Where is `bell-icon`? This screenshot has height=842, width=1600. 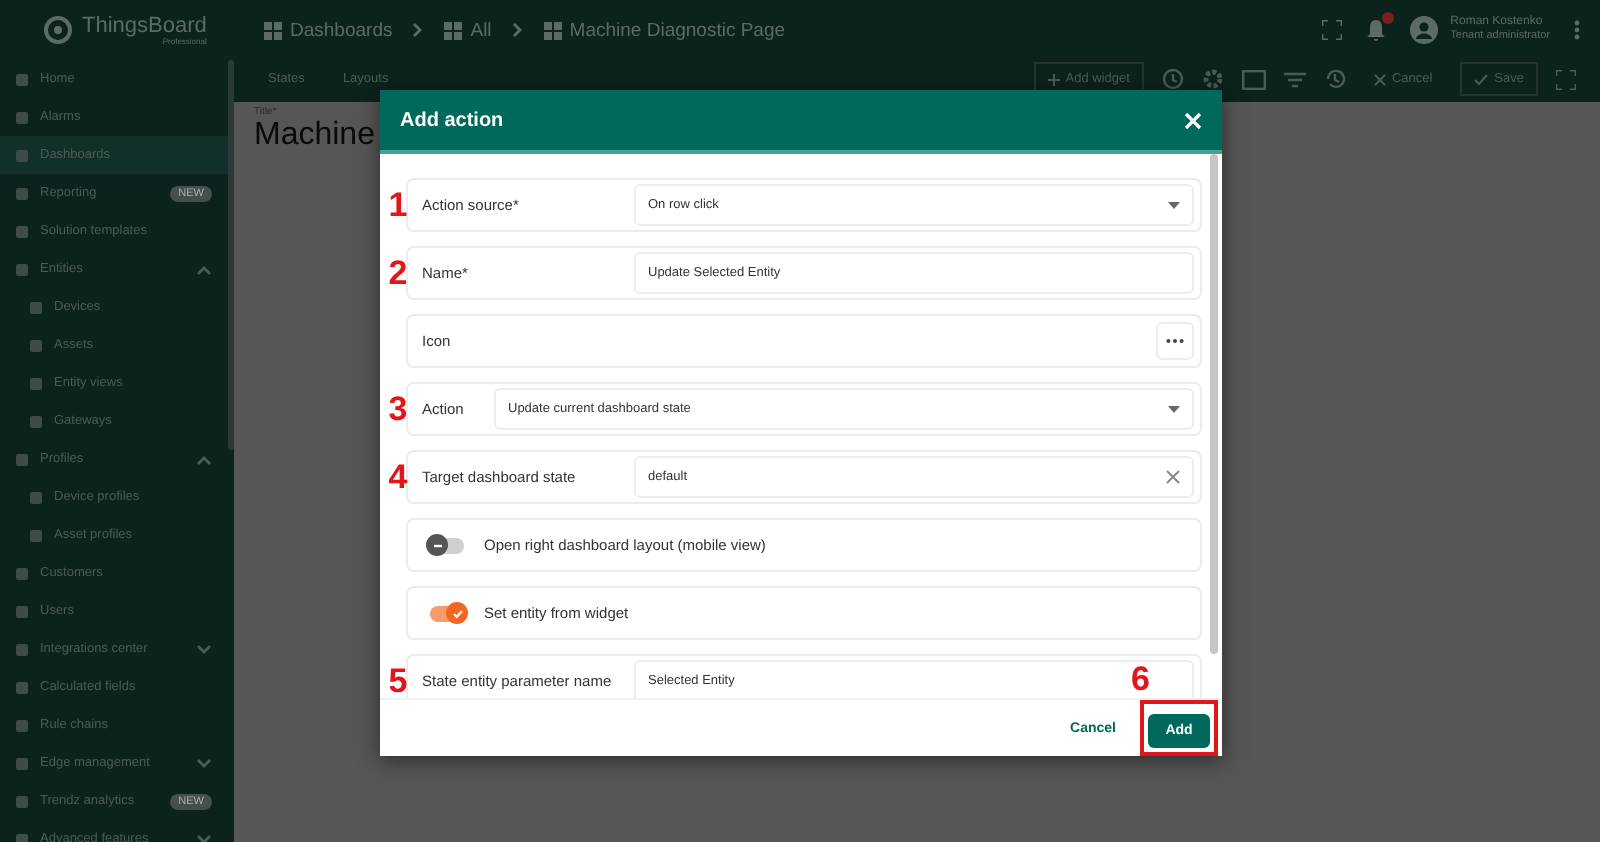
bell-icon is located at coordinates (1376, 29).